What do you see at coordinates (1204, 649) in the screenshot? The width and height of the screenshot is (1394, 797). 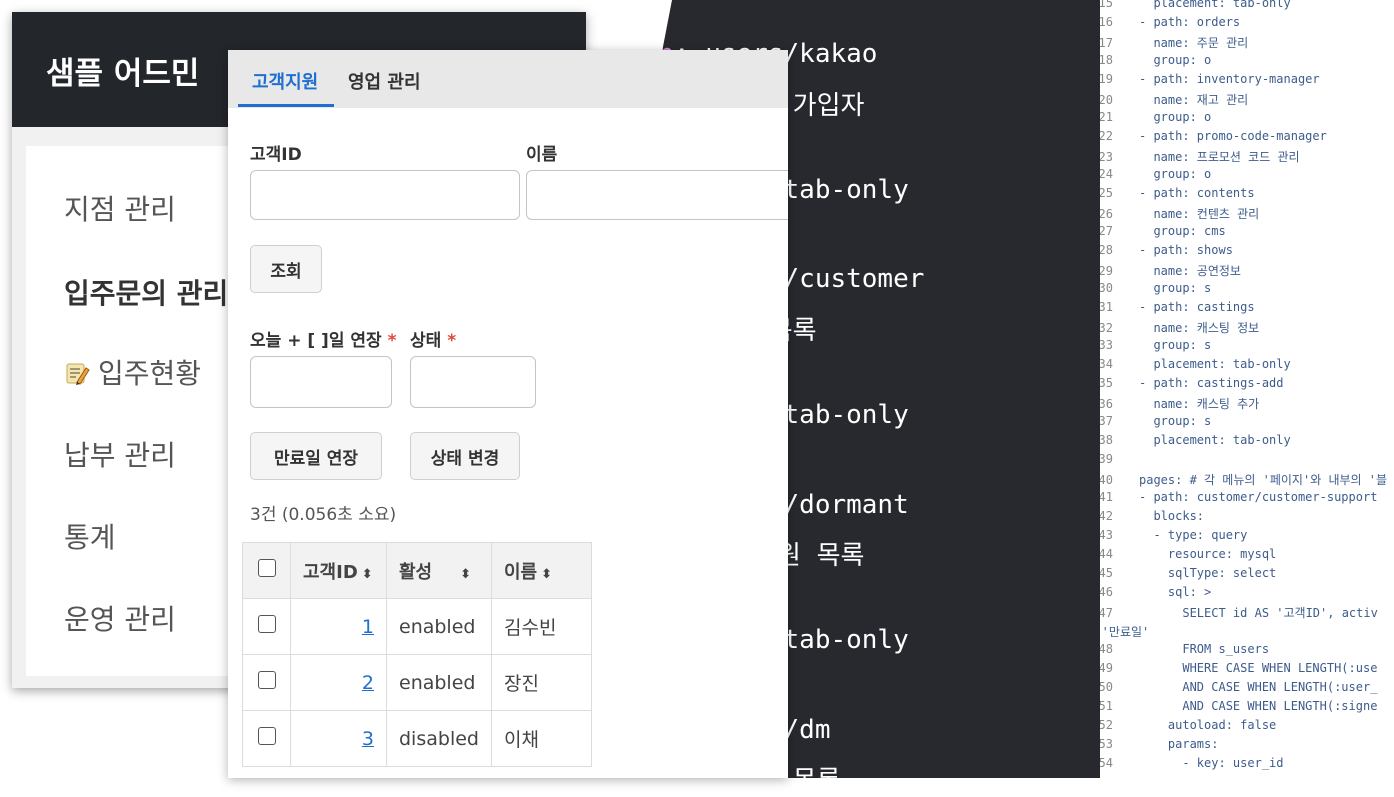 I see `code-text: FROM s_users` at bounding box center [1204, 649].